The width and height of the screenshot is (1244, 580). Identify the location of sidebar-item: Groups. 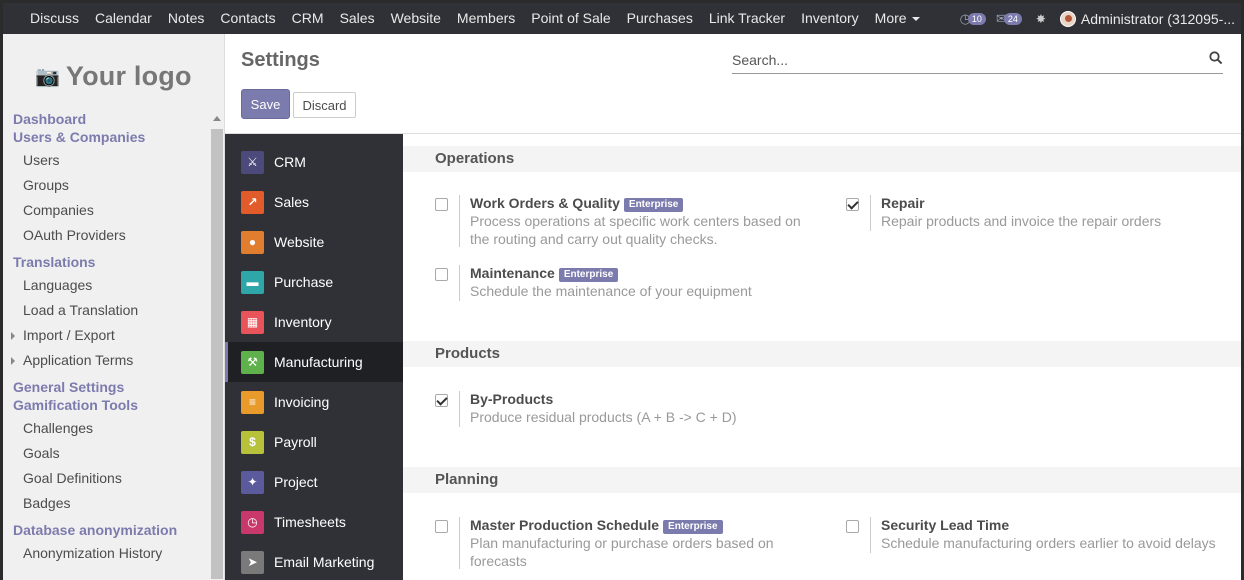
(105, 185).